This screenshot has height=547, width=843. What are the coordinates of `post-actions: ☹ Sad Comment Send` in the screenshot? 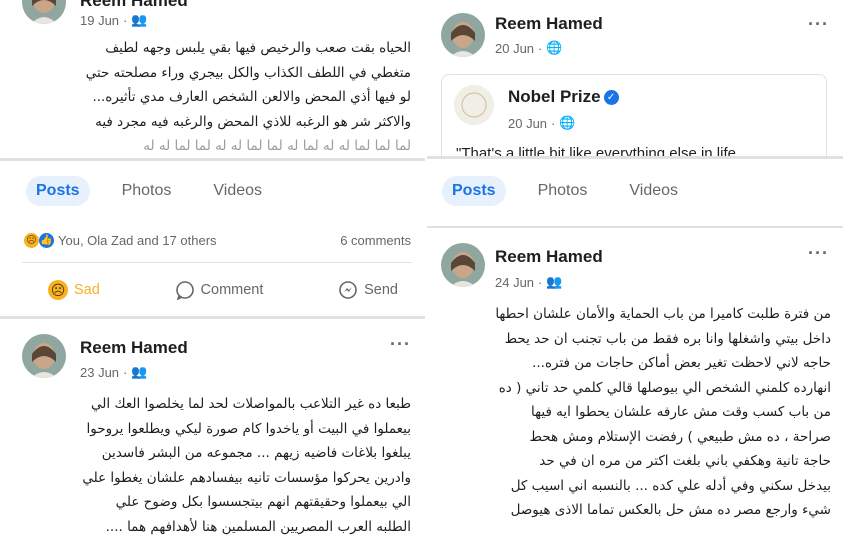 It's located at (223, 290).